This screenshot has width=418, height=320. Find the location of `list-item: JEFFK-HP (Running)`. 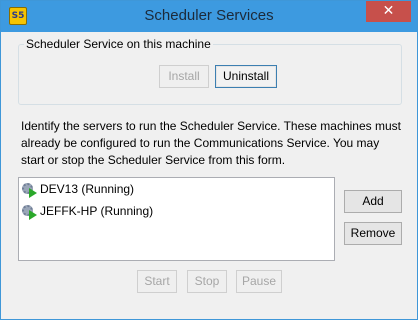

list-item: JEFFK-HP (Running) is located at coordinates (87, 211).